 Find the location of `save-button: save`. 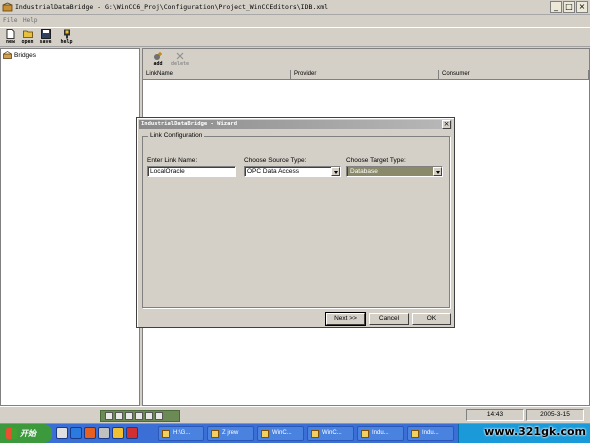

save-button: save is located at coordinates (45, 38).